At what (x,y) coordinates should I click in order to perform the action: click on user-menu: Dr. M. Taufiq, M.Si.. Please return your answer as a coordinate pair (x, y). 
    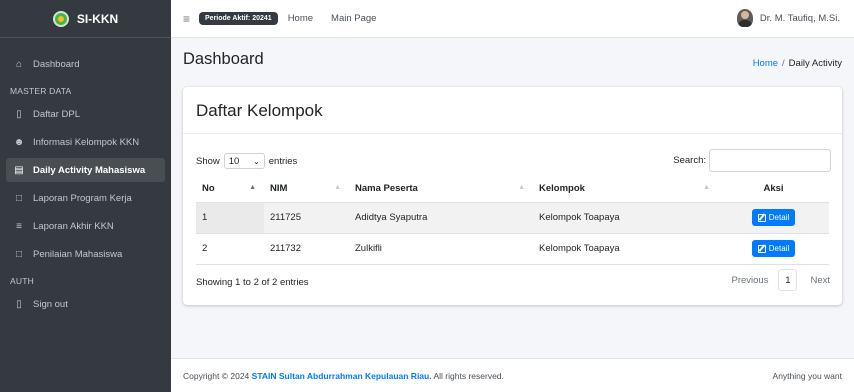
    Looking at the image, I should click on (788, 18).